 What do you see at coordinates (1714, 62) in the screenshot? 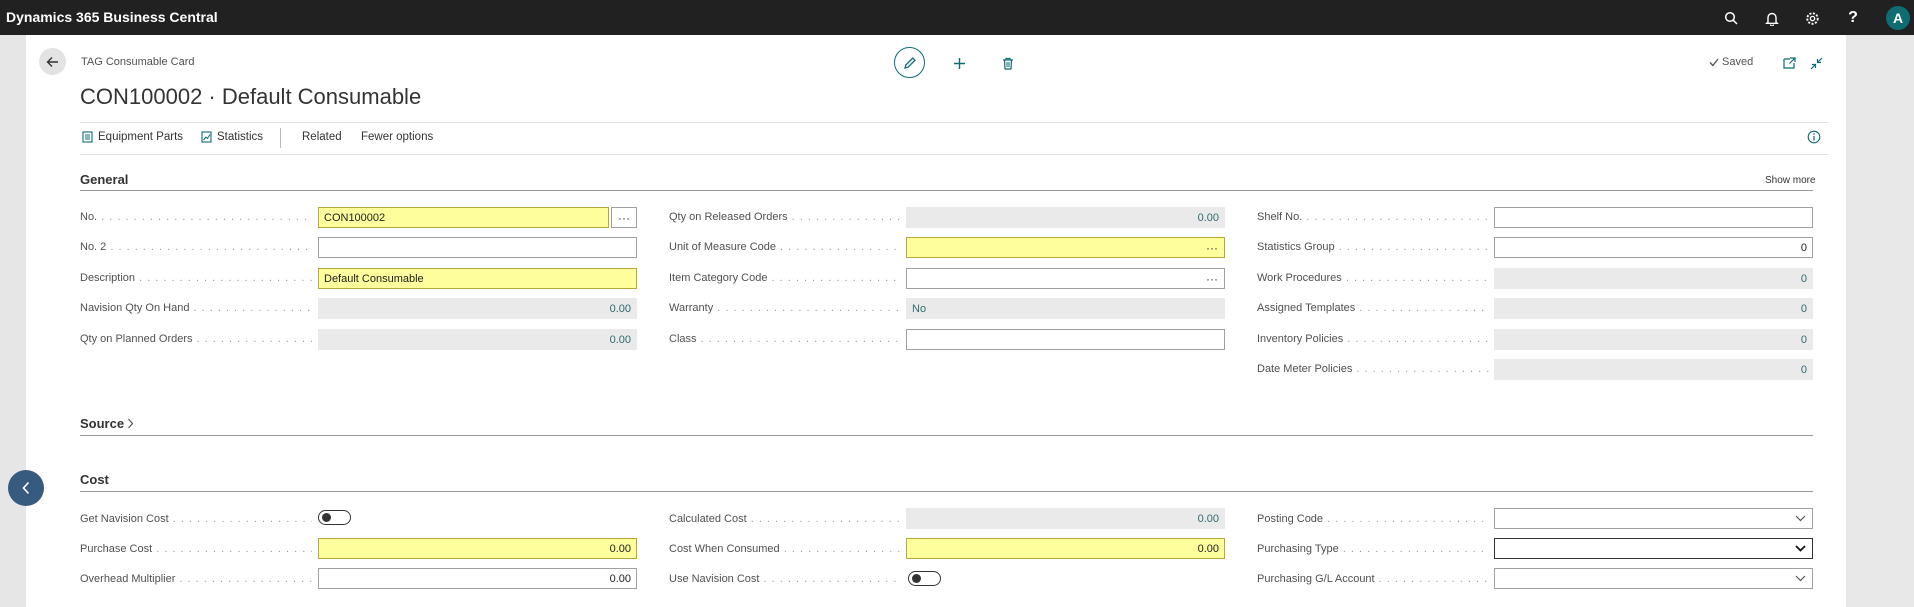
I see `check-icon` at bounding box center [1714, 62].